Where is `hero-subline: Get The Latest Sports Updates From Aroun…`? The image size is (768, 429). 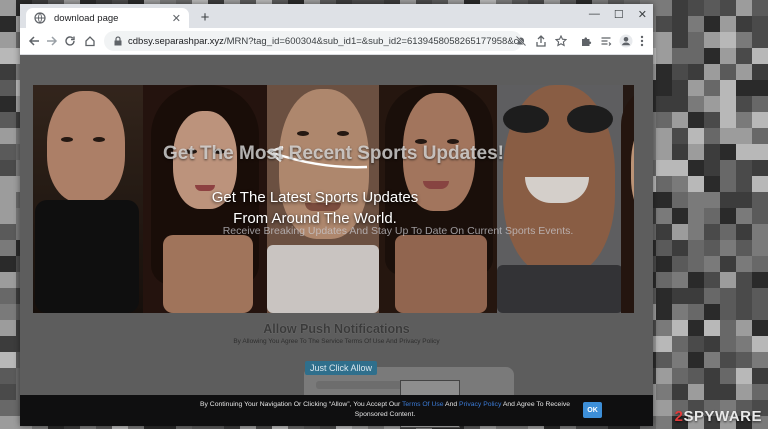 hero-subline: Get The Latest Sports Updates From Aroun… is located at coordinates (315, 208).